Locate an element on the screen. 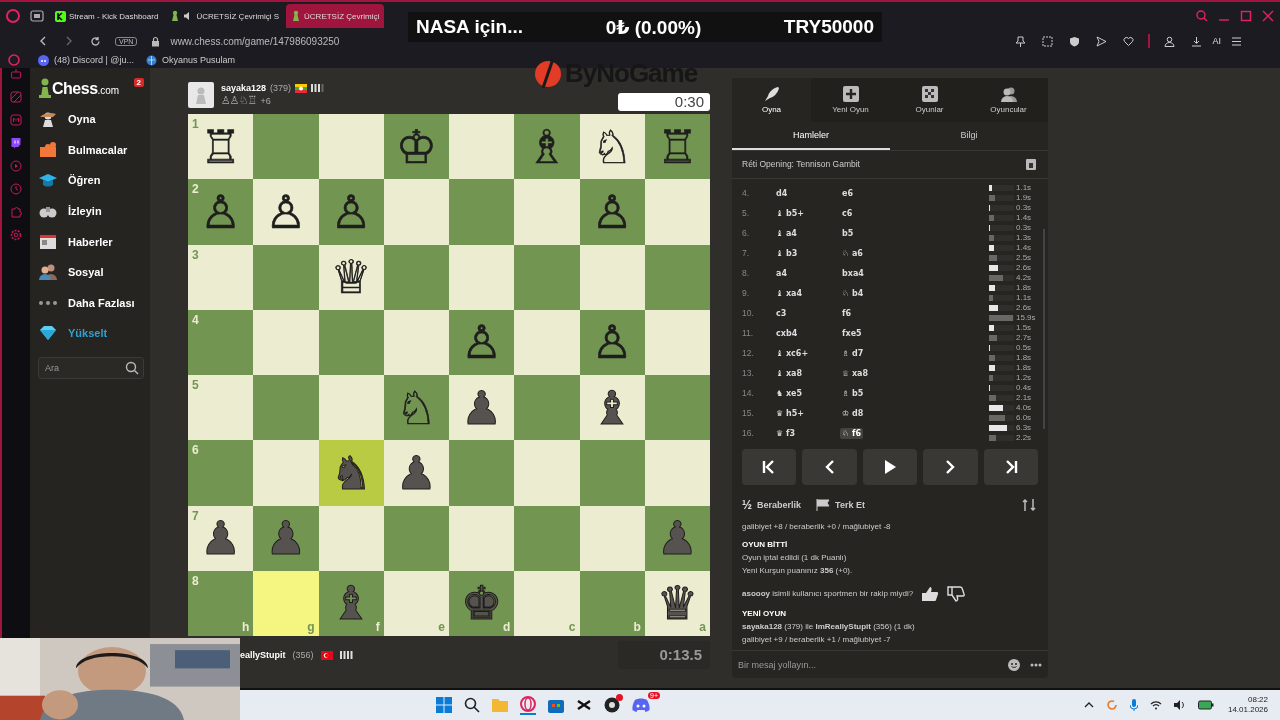 The height and width of the screenshot is (720, 1280). gear-icon is located at coordinates (16, 235).